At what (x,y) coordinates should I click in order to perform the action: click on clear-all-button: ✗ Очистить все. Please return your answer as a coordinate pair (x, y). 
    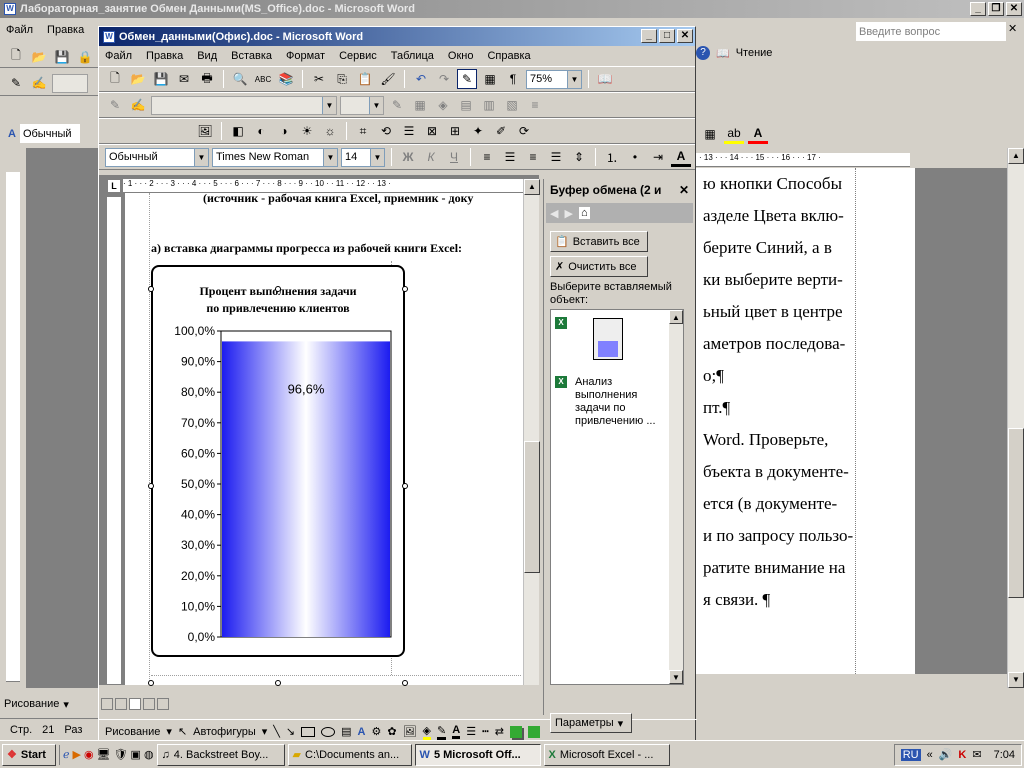
    Looking at the image, I should click on (599, 266).